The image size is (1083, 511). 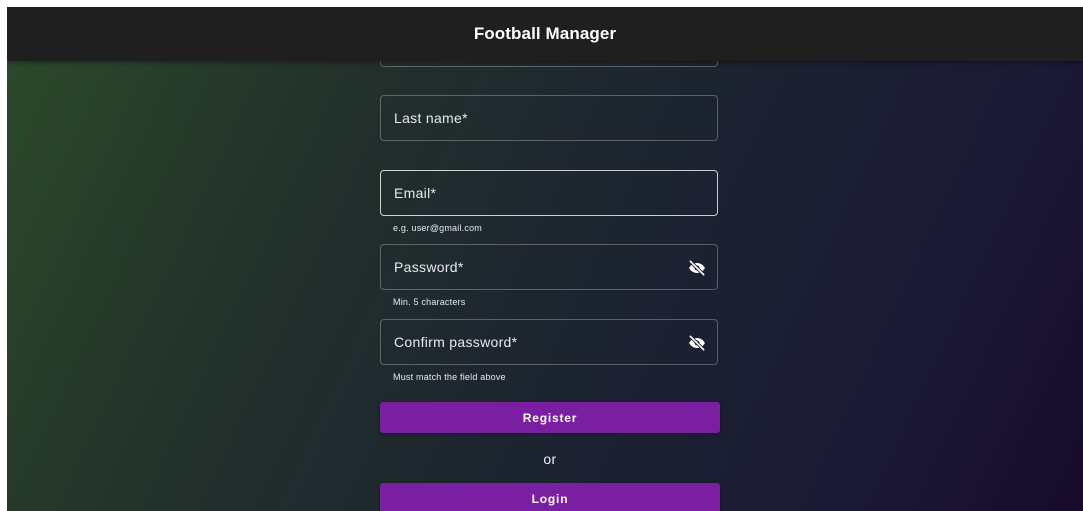 I want to click on confirm-password-label: Confirm password*, so click(x=456, y=342).